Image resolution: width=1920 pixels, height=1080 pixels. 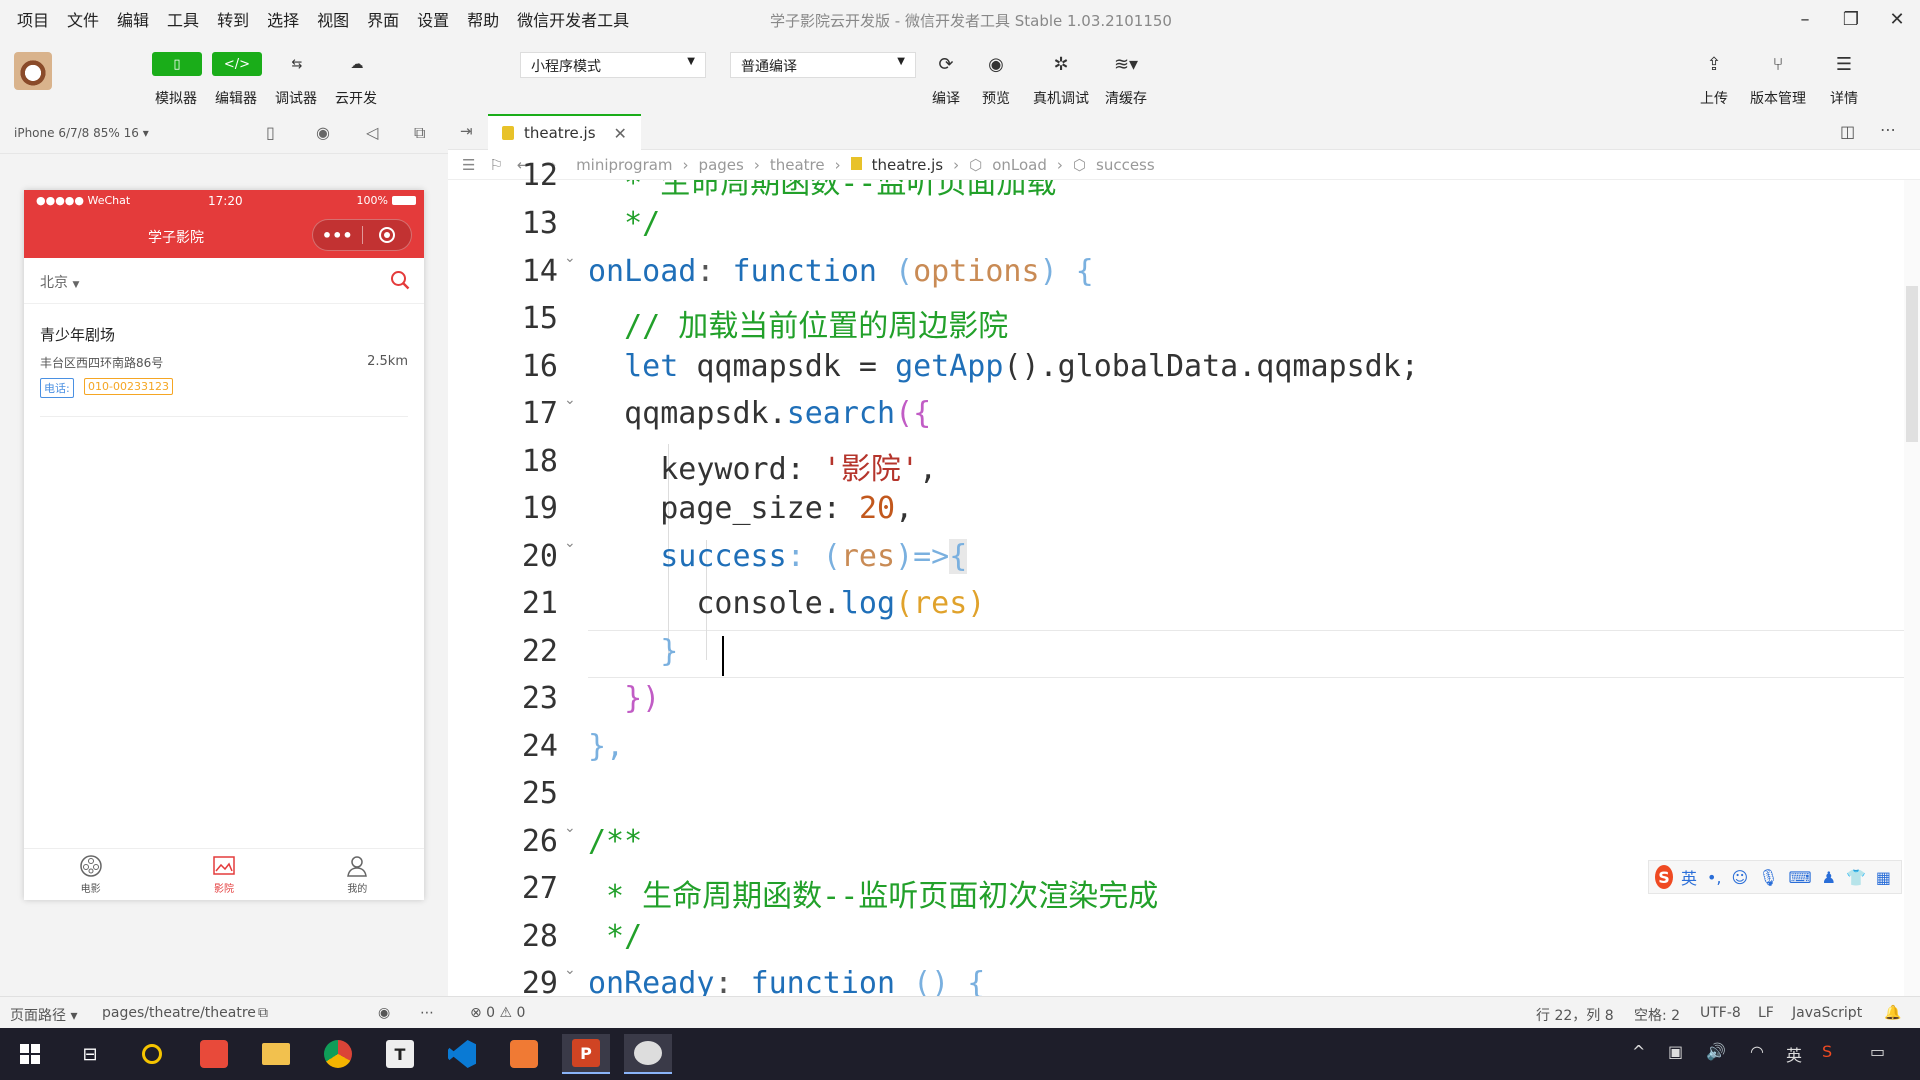 What do you see at coordinates (483, 19) in the screenshot?
I see `menu-help: 帮助` at bounding box center [483, 19].